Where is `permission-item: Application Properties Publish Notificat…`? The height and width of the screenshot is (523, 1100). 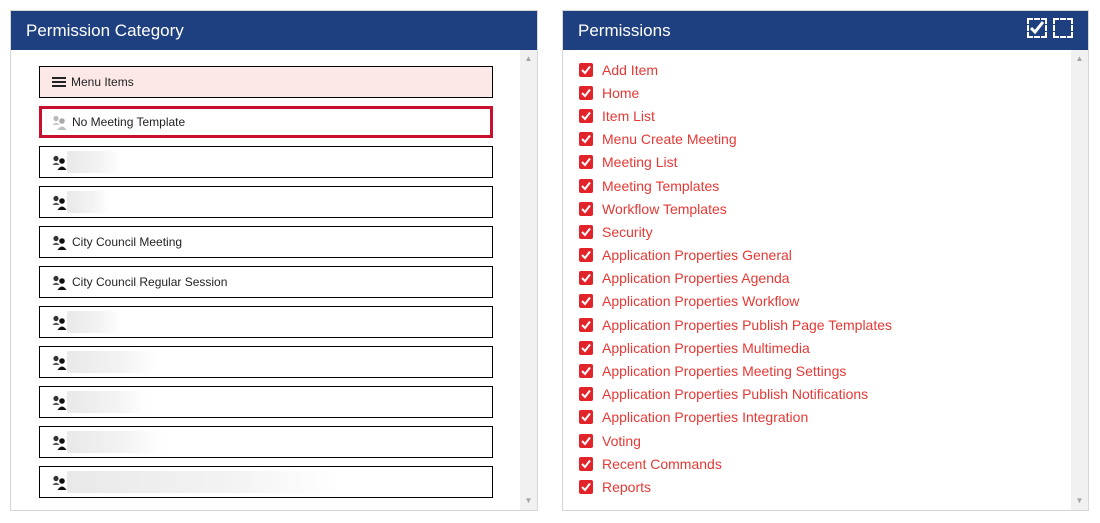
permission-item: Application Properties Publish Notificat… is located at coordinates (735, 394).